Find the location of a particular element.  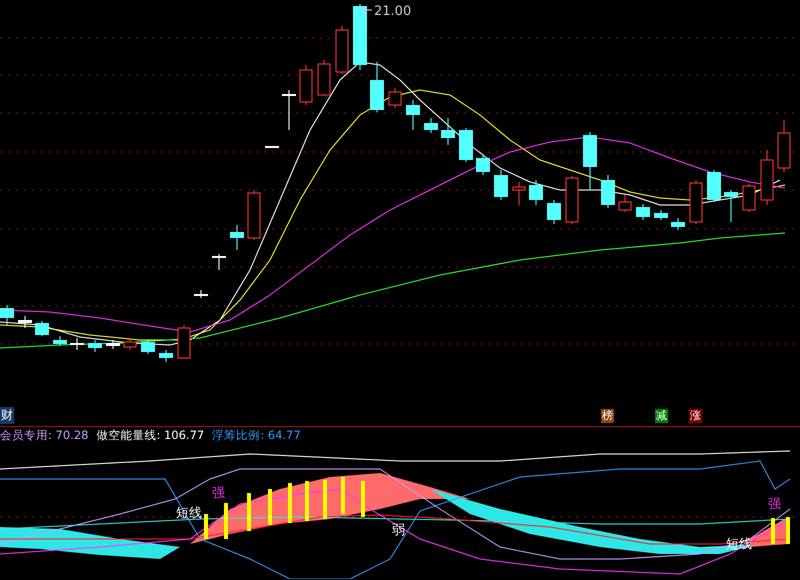

signal-label: 短线 is located at coordinates (739, 545).